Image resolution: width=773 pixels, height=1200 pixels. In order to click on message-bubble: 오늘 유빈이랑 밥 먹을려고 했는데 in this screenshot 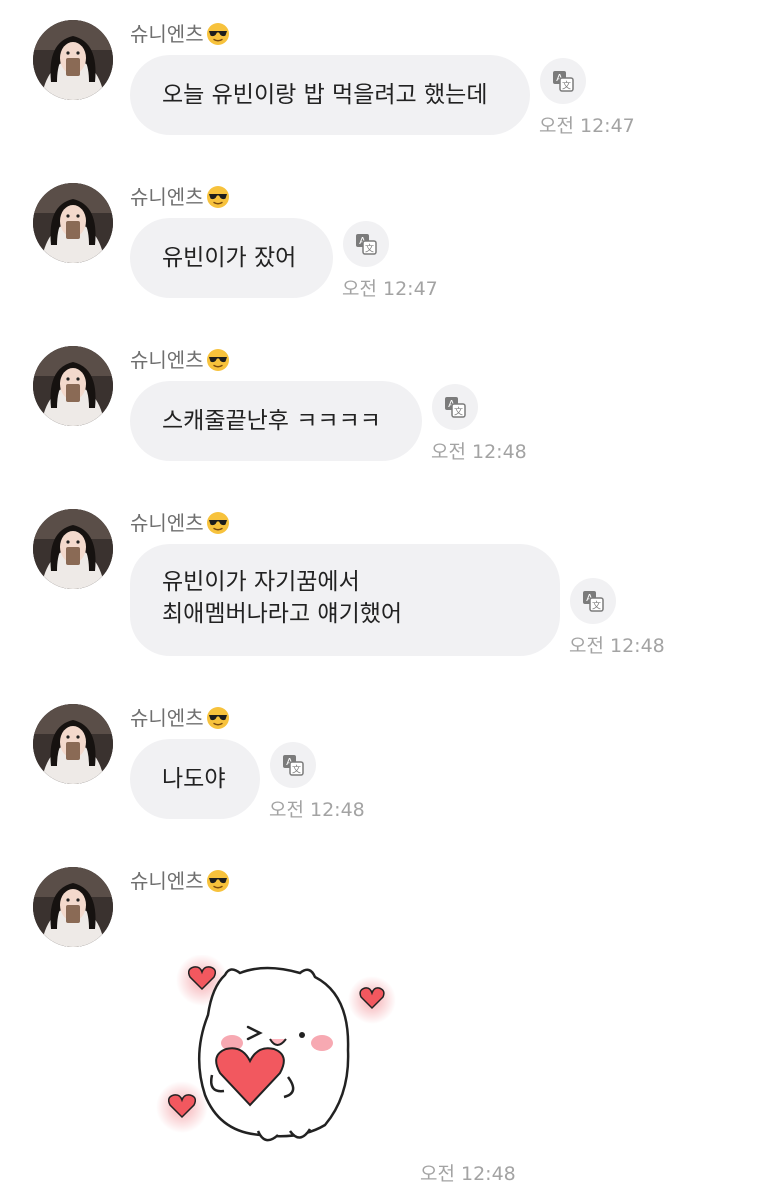, I will do `click(330, 95)`.